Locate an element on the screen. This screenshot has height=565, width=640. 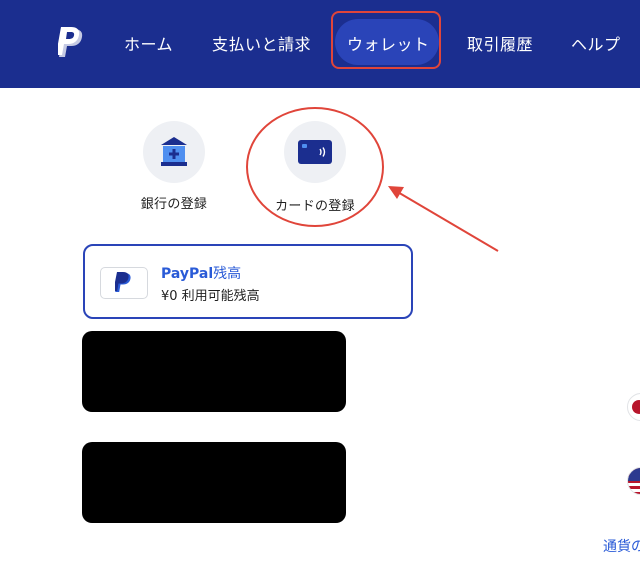
balance-amount: ¥0 利用可能残高 is located at coordinates (210, 296).